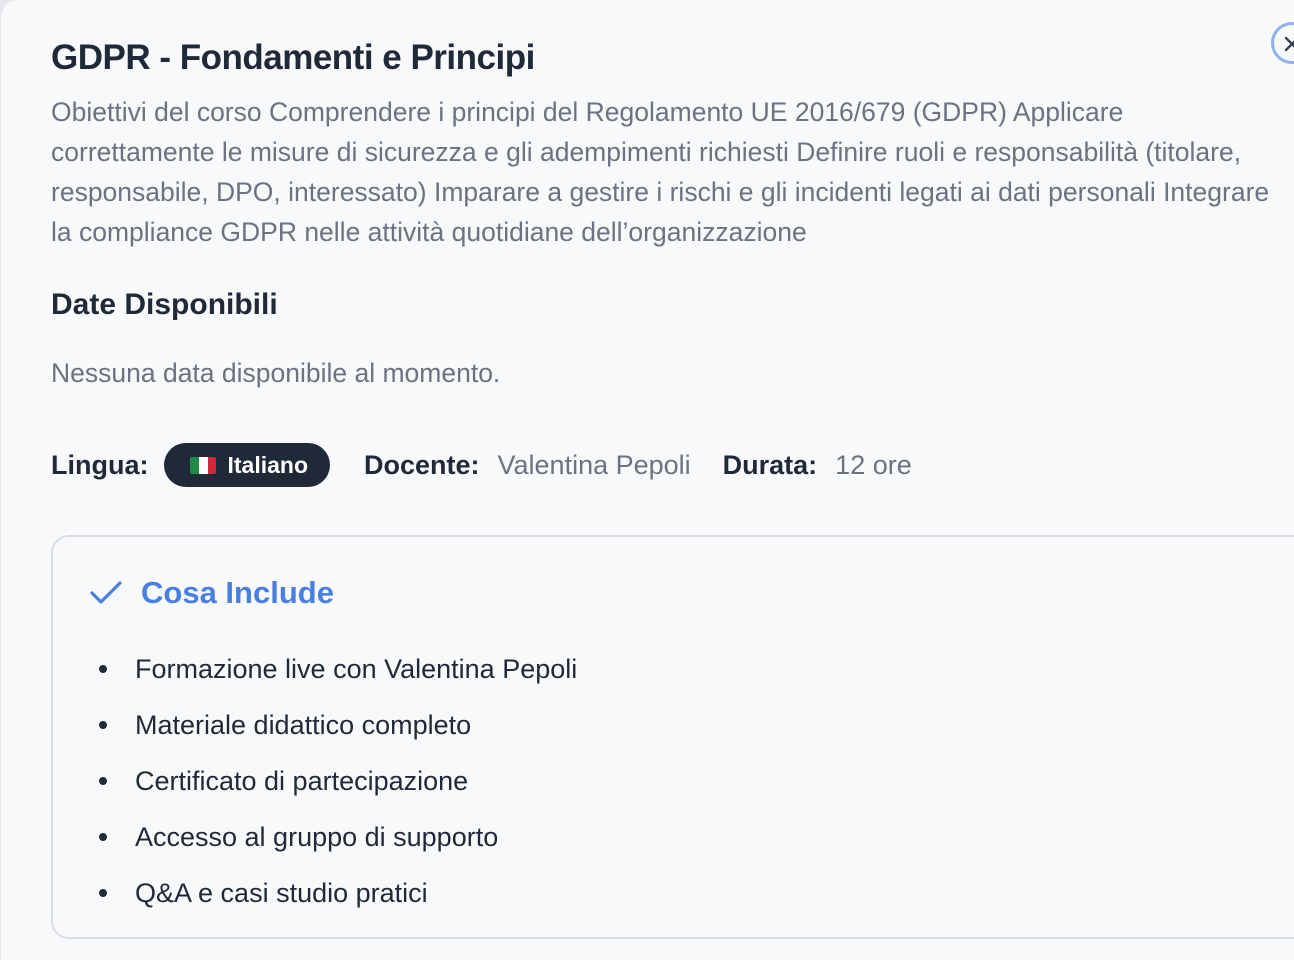 The image size is (1294, 960). I want to click on list-item: Formazione live con Valentina Pepoli, so click(338, 669).